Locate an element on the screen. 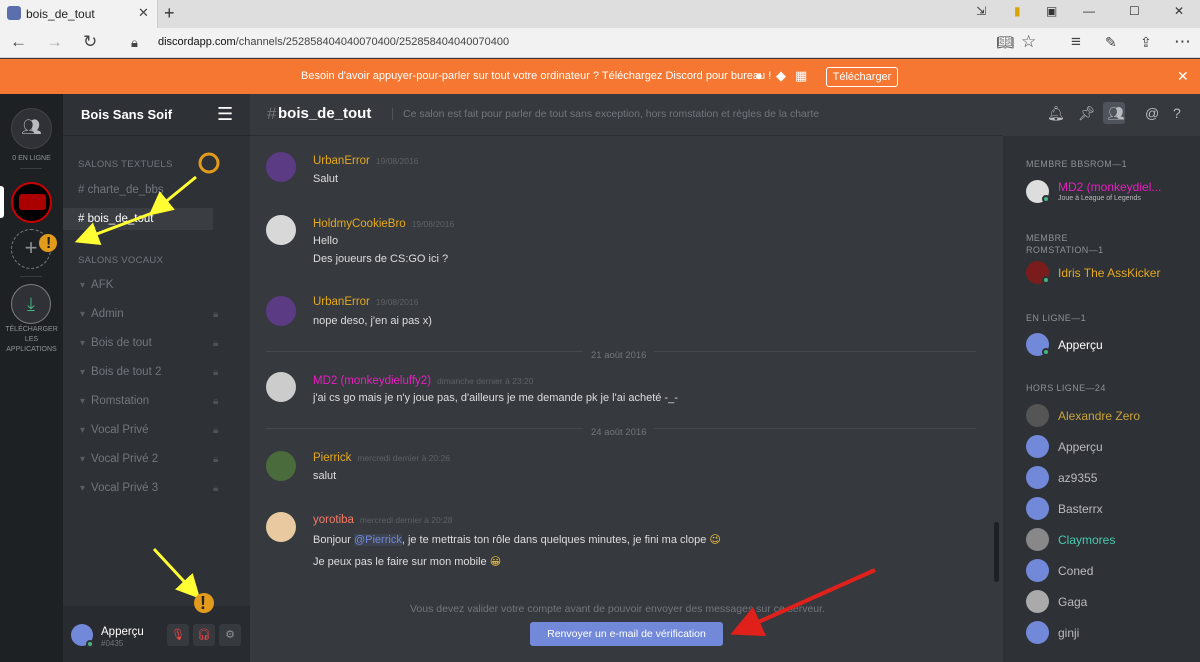 The height and width of the screenshot is (662, 1200). red-arrow is located at coordinates (803, 602).